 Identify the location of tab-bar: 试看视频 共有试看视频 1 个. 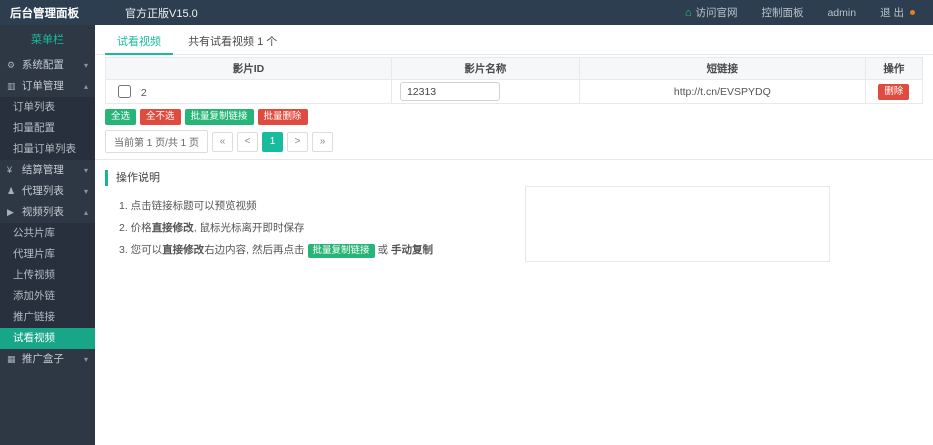
(514, 40).